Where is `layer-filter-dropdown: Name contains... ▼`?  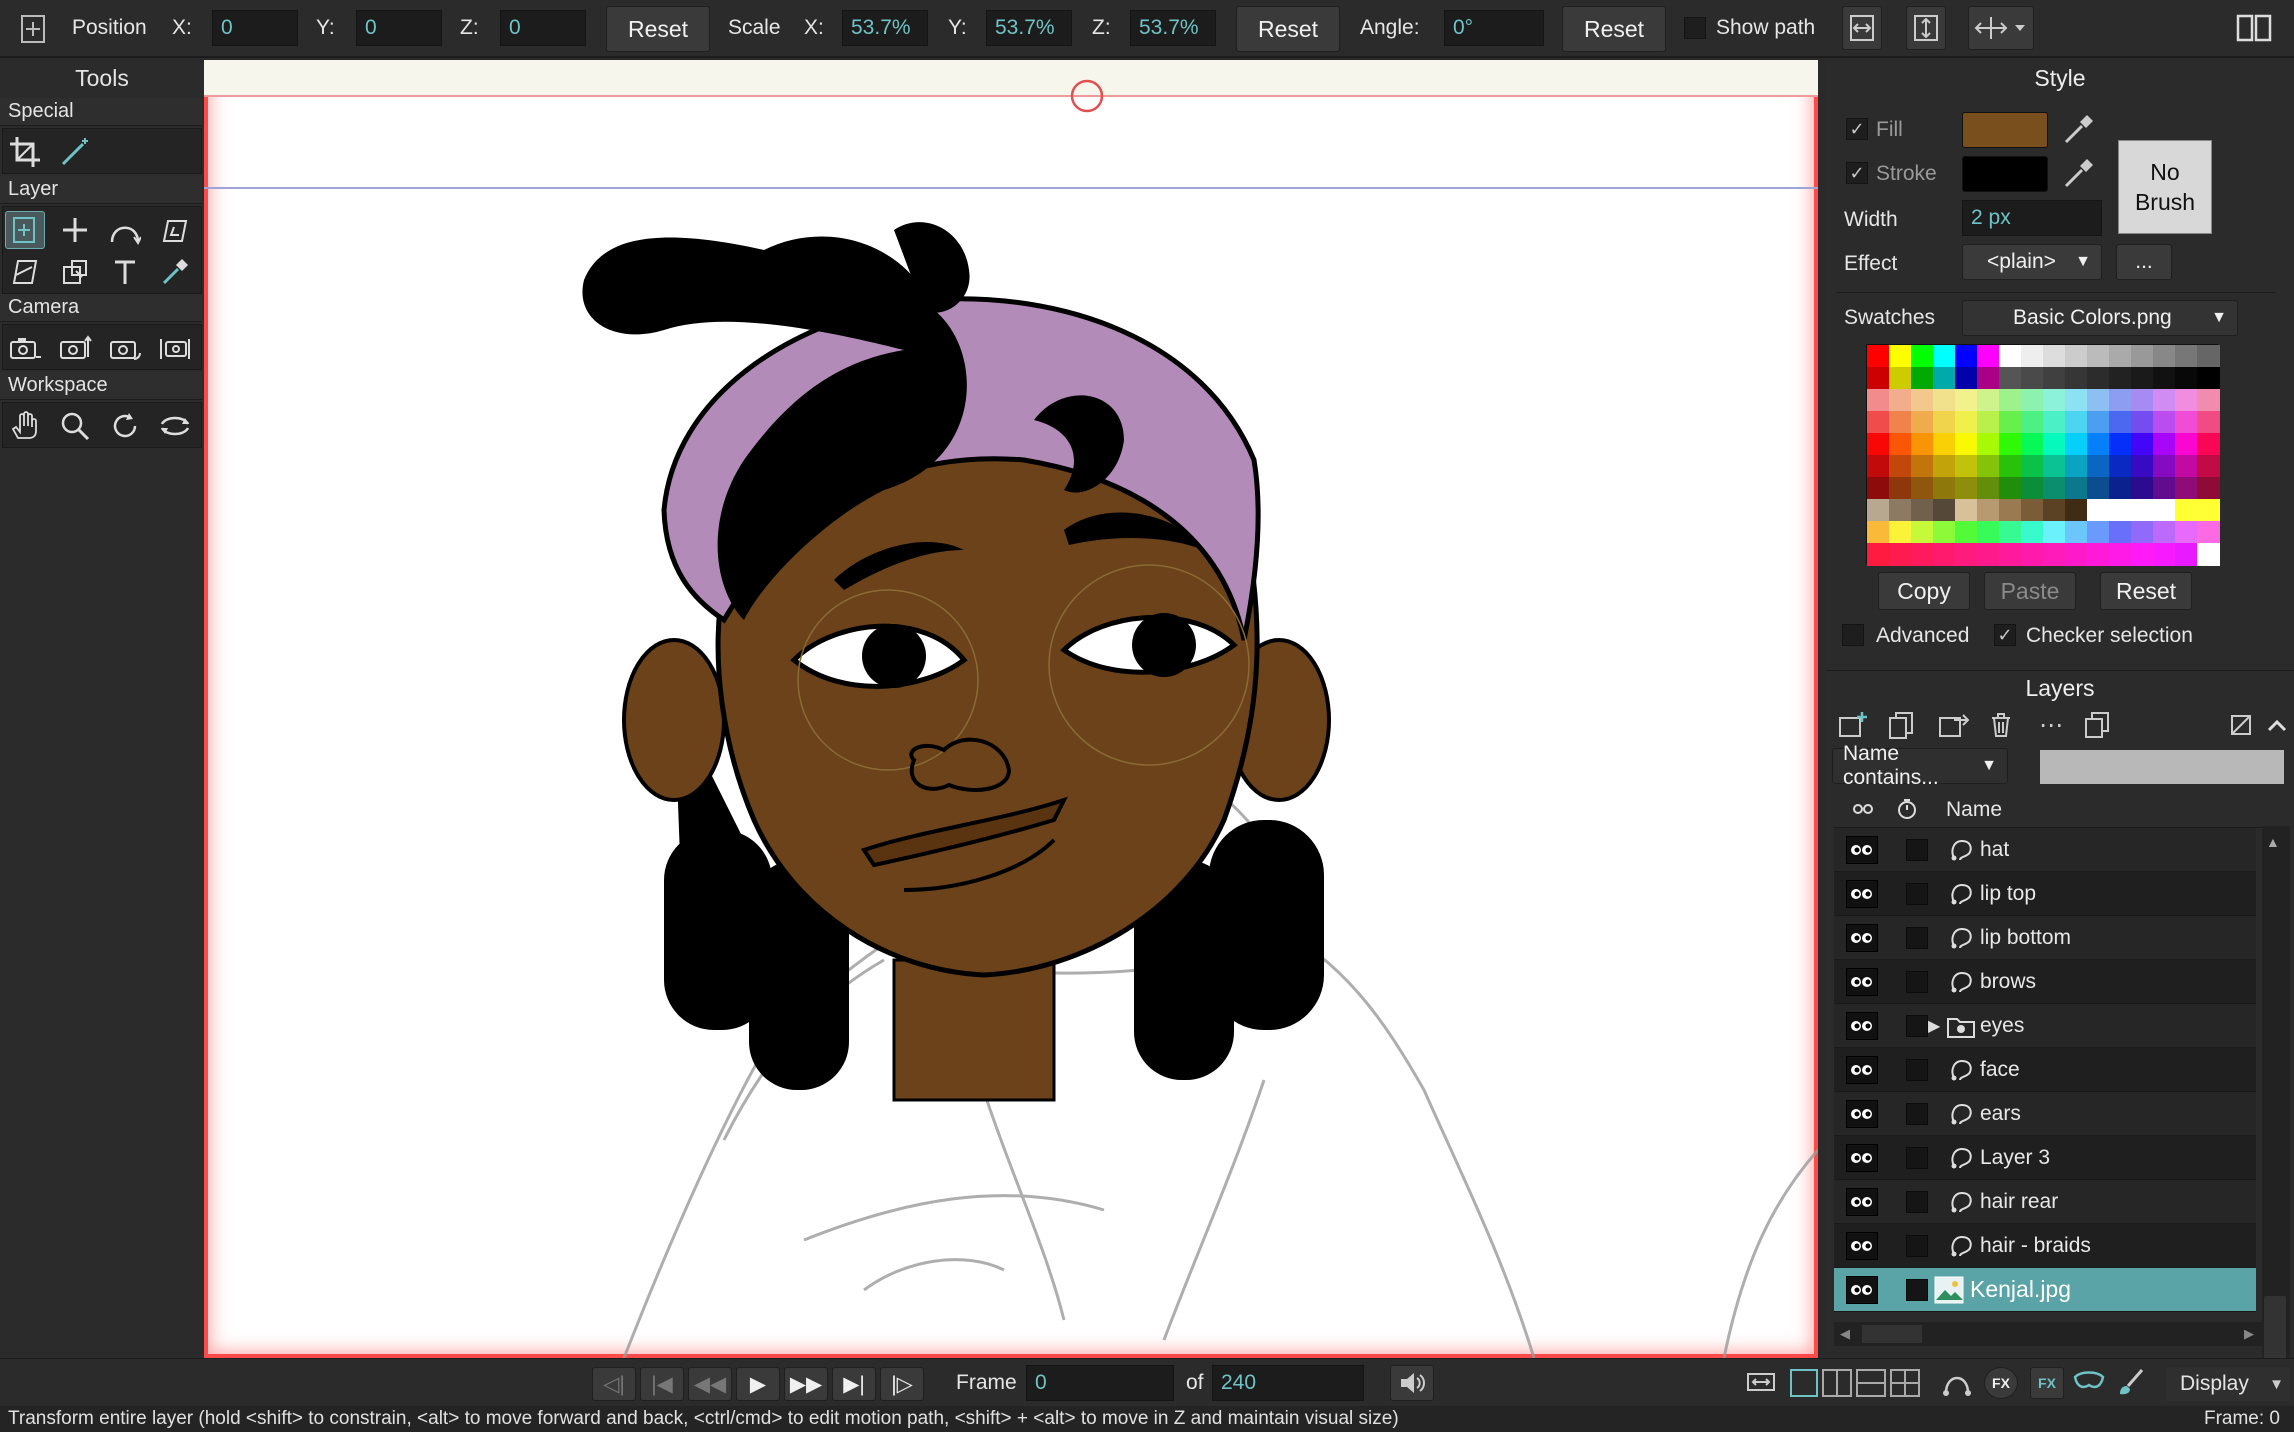 layer-filter-dropdown: Name contains... ▼ is located at coordinates (1920, 765).